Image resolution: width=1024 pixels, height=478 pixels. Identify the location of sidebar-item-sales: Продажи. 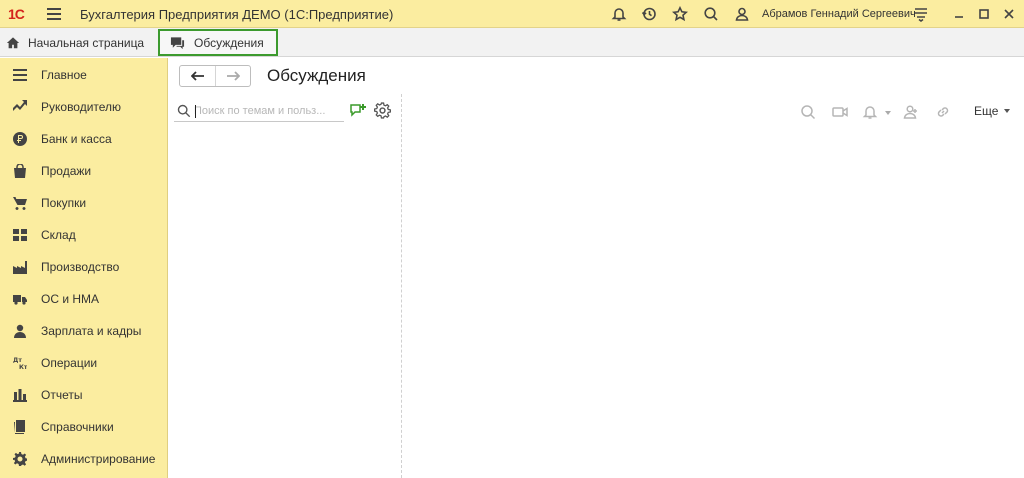
(84, 170).